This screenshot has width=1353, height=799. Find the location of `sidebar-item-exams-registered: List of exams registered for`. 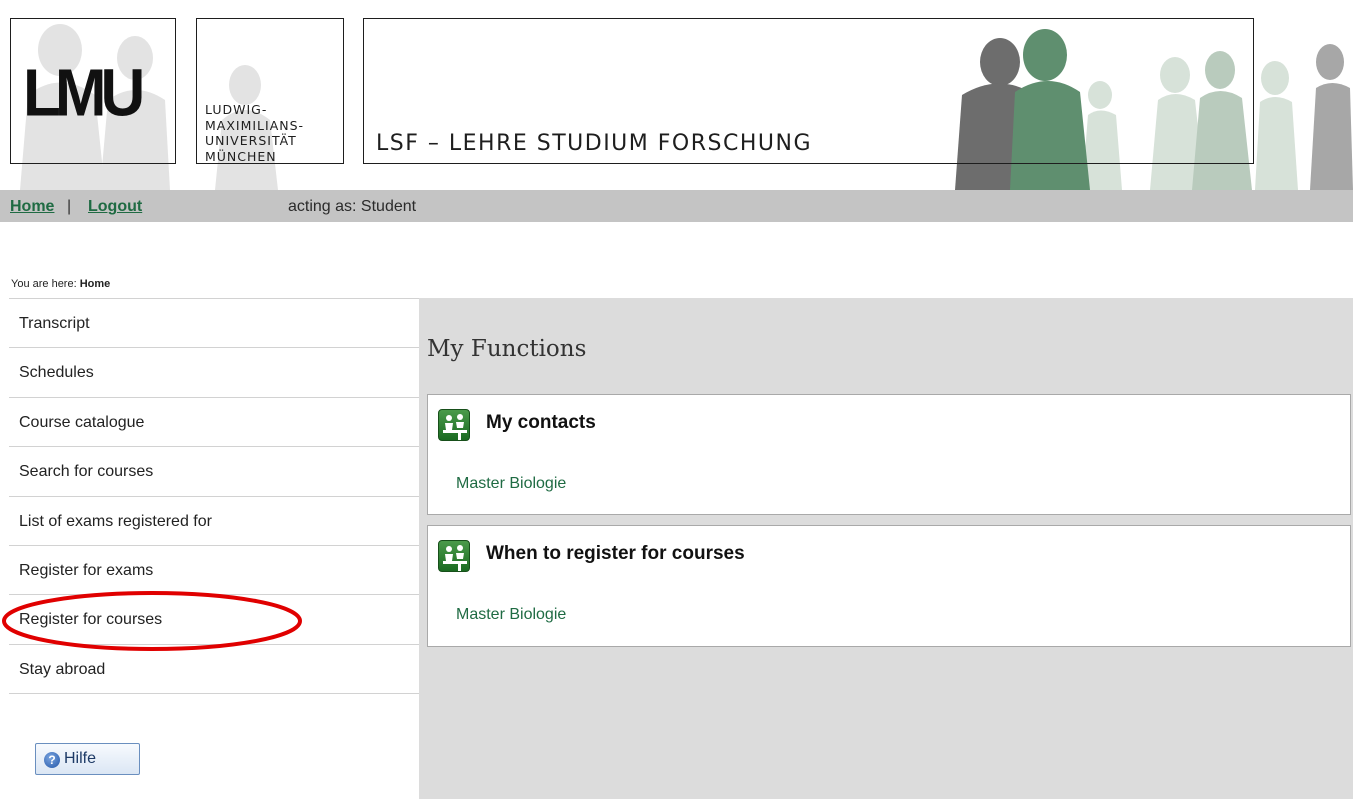

sidebar-item-exams-registered: List of exams registered for is located at coordinates (214, 520).